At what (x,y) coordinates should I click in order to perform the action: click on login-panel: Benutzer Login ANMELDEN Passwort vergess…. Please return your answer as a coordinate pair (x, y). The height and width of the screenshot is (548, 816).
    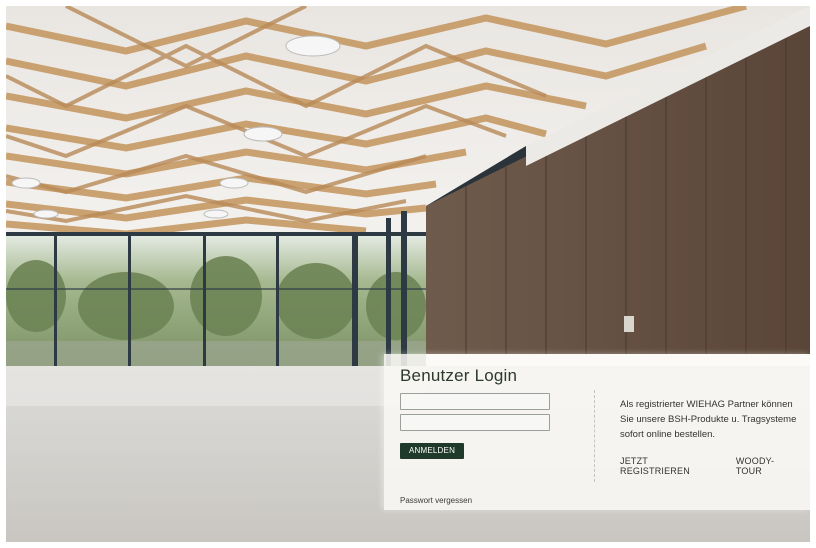
    Looking at the image, I should click on (597, 432).